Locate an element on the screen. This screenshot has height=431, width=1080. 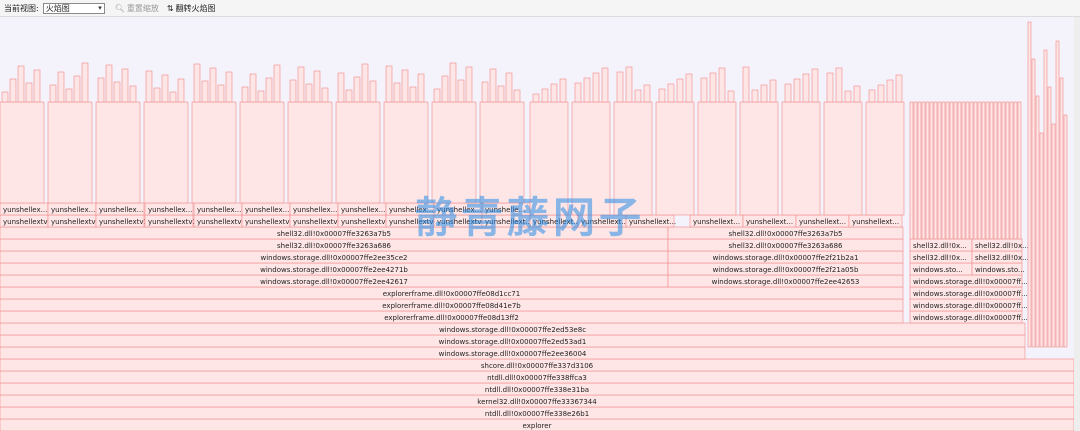
flame-frame: shcore.dll!0x00007ffe337d3106 is located at coordinates (537, 365).